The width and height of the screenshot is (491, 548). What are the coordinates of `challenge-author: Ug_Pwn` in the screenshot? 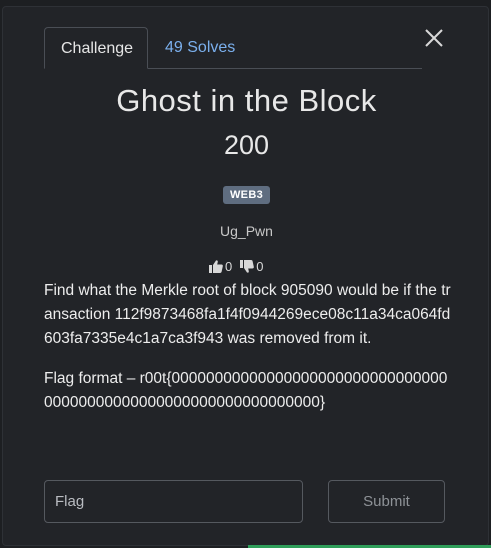 It's located at (246, 231).